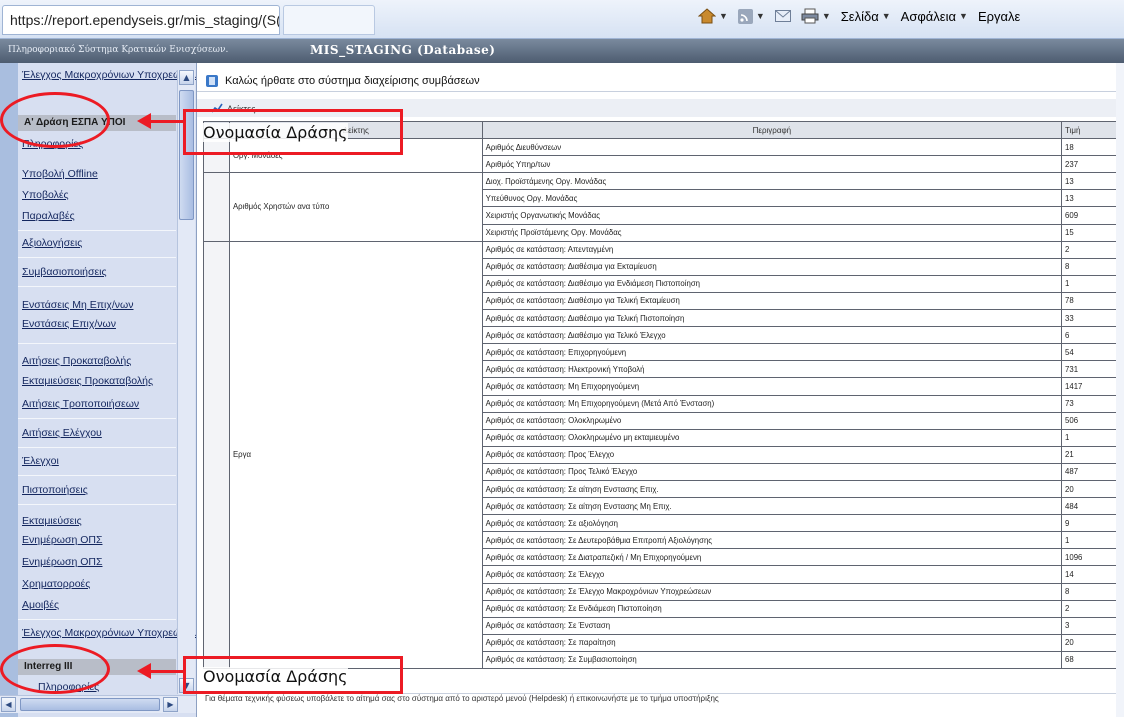  I want to click on new-tab-button, so click(329, 20).